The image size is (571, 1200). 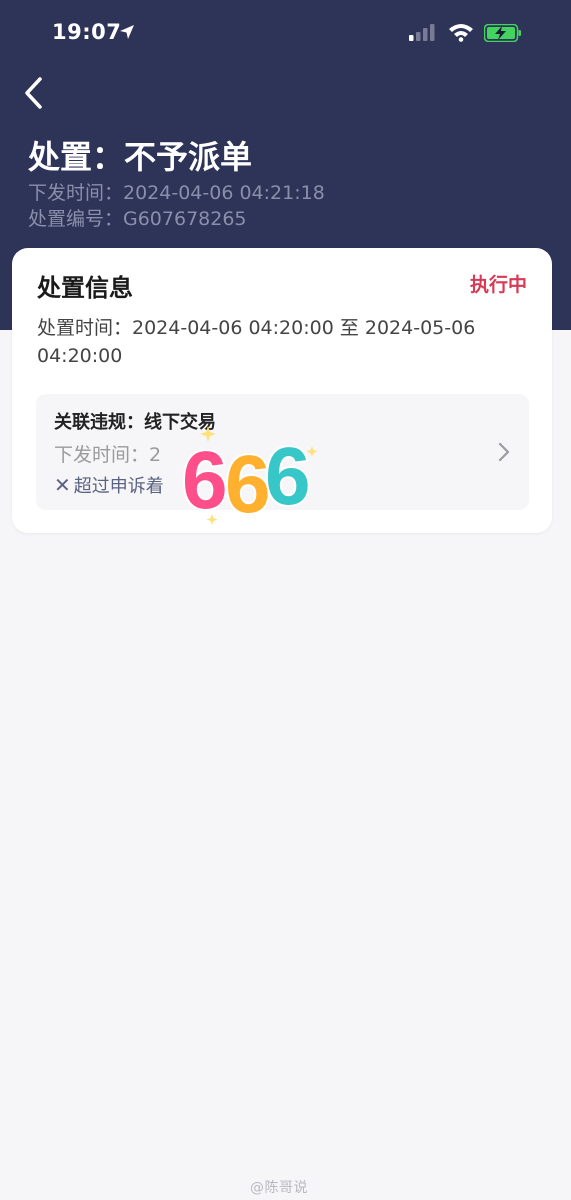 What do you see at coordinates (279, 1188) in the screenshot?
I see `weibo-watermark: @陈哥说` at bounding box center [279, 1188].